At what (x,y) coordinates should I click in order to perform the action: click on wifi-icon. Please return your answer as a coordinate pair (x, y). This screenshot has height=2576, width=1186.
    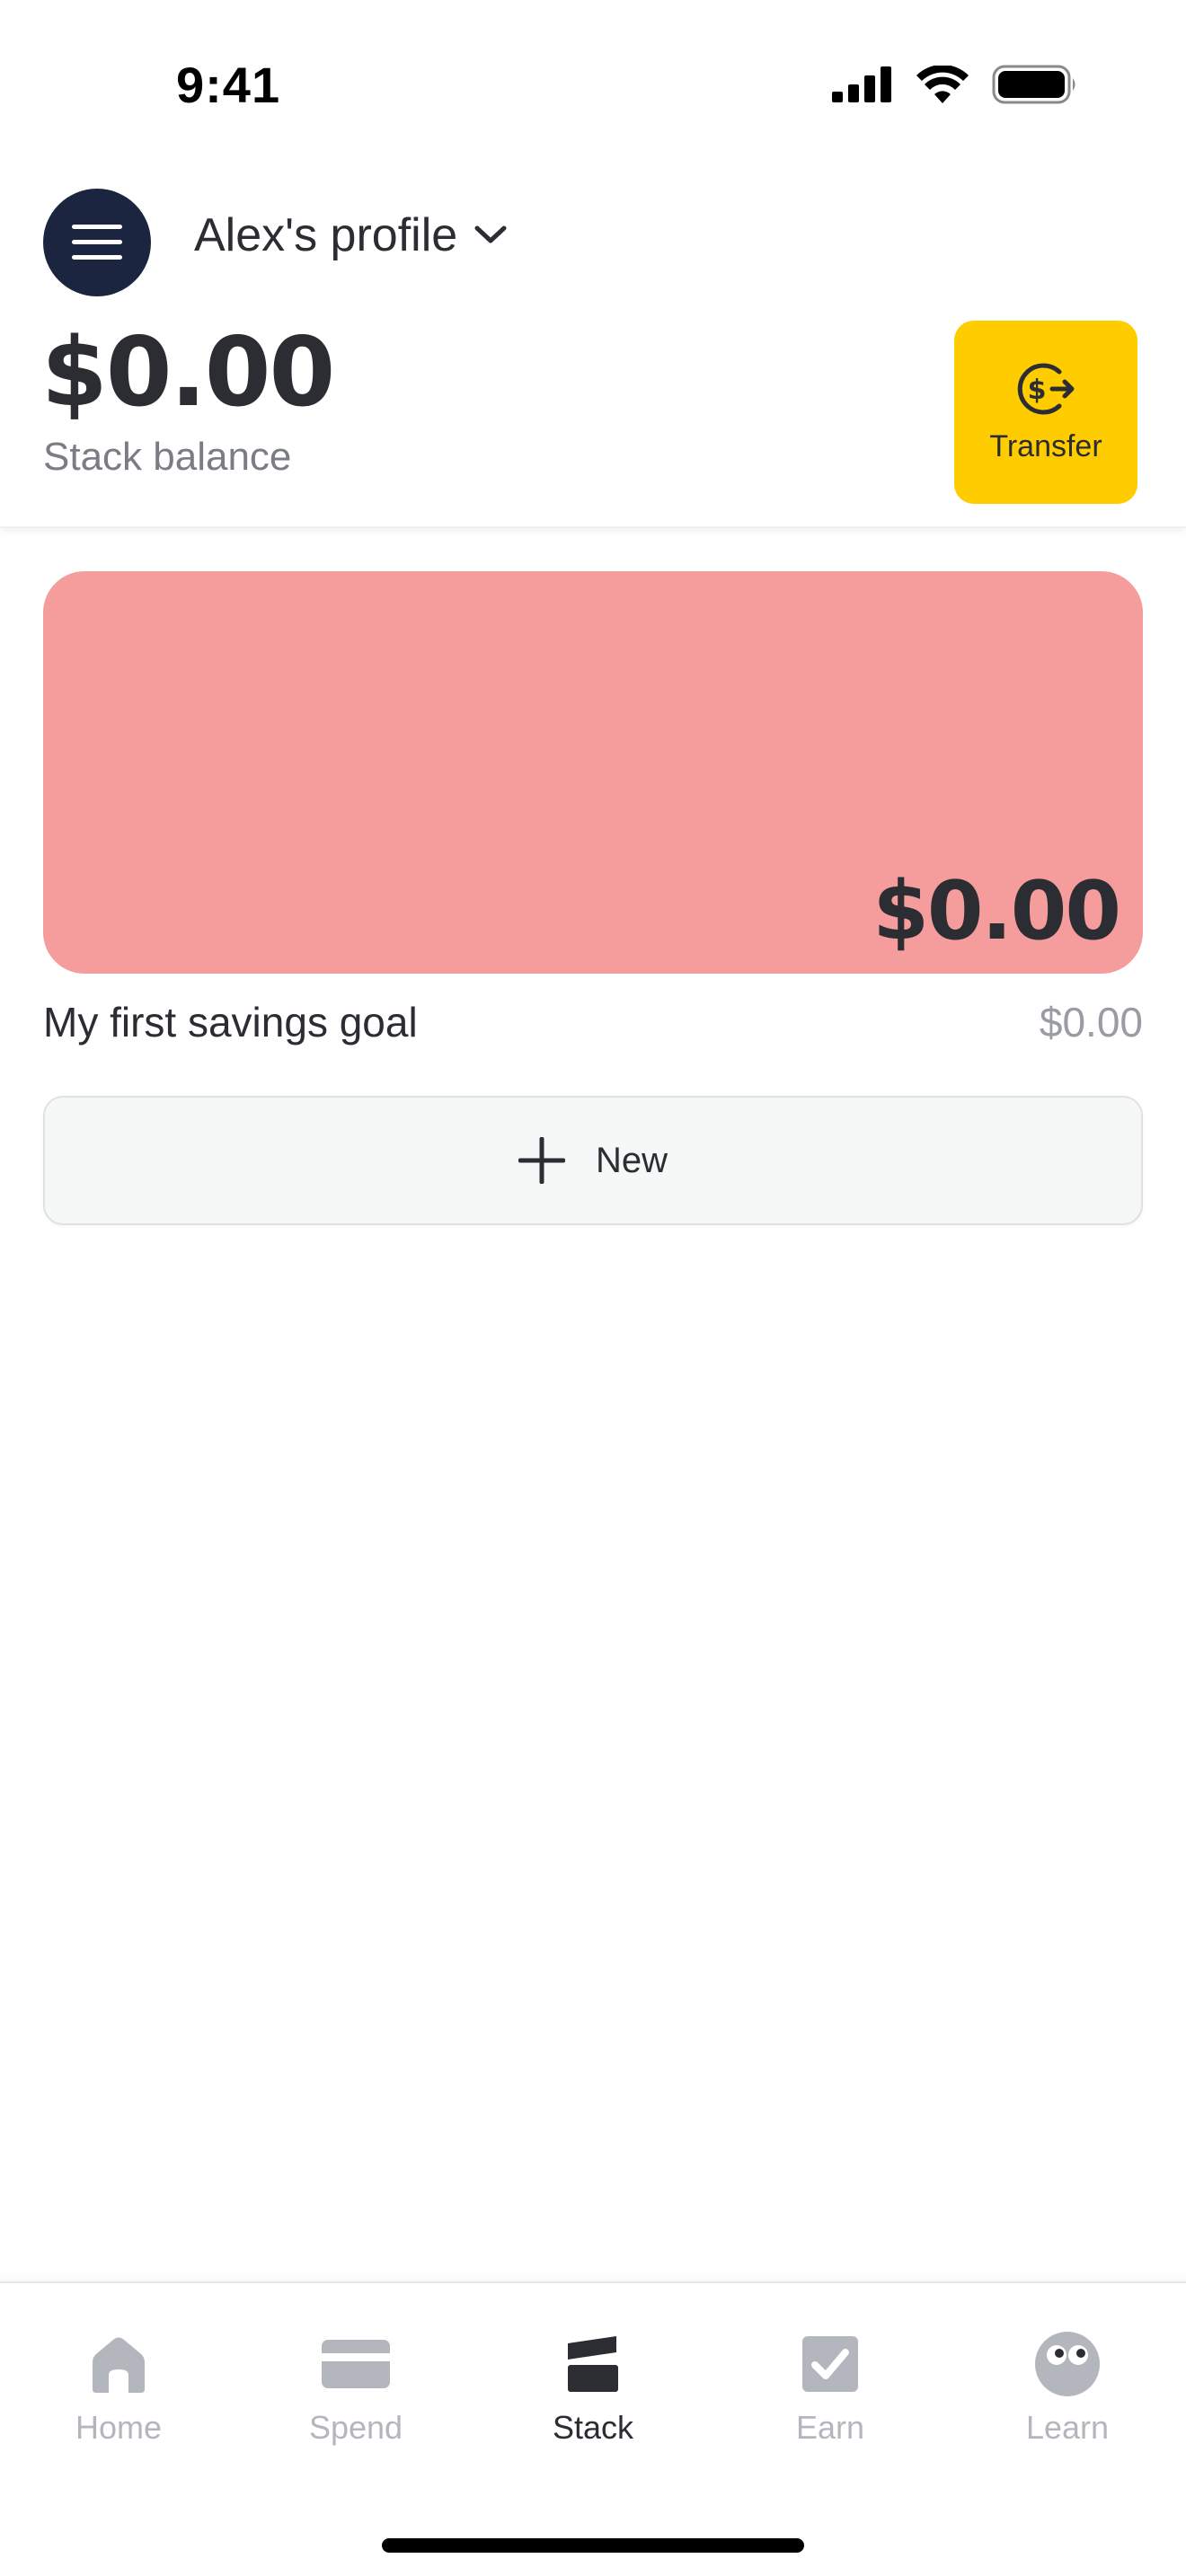
    Looking at the image, I should click on (942, 84).